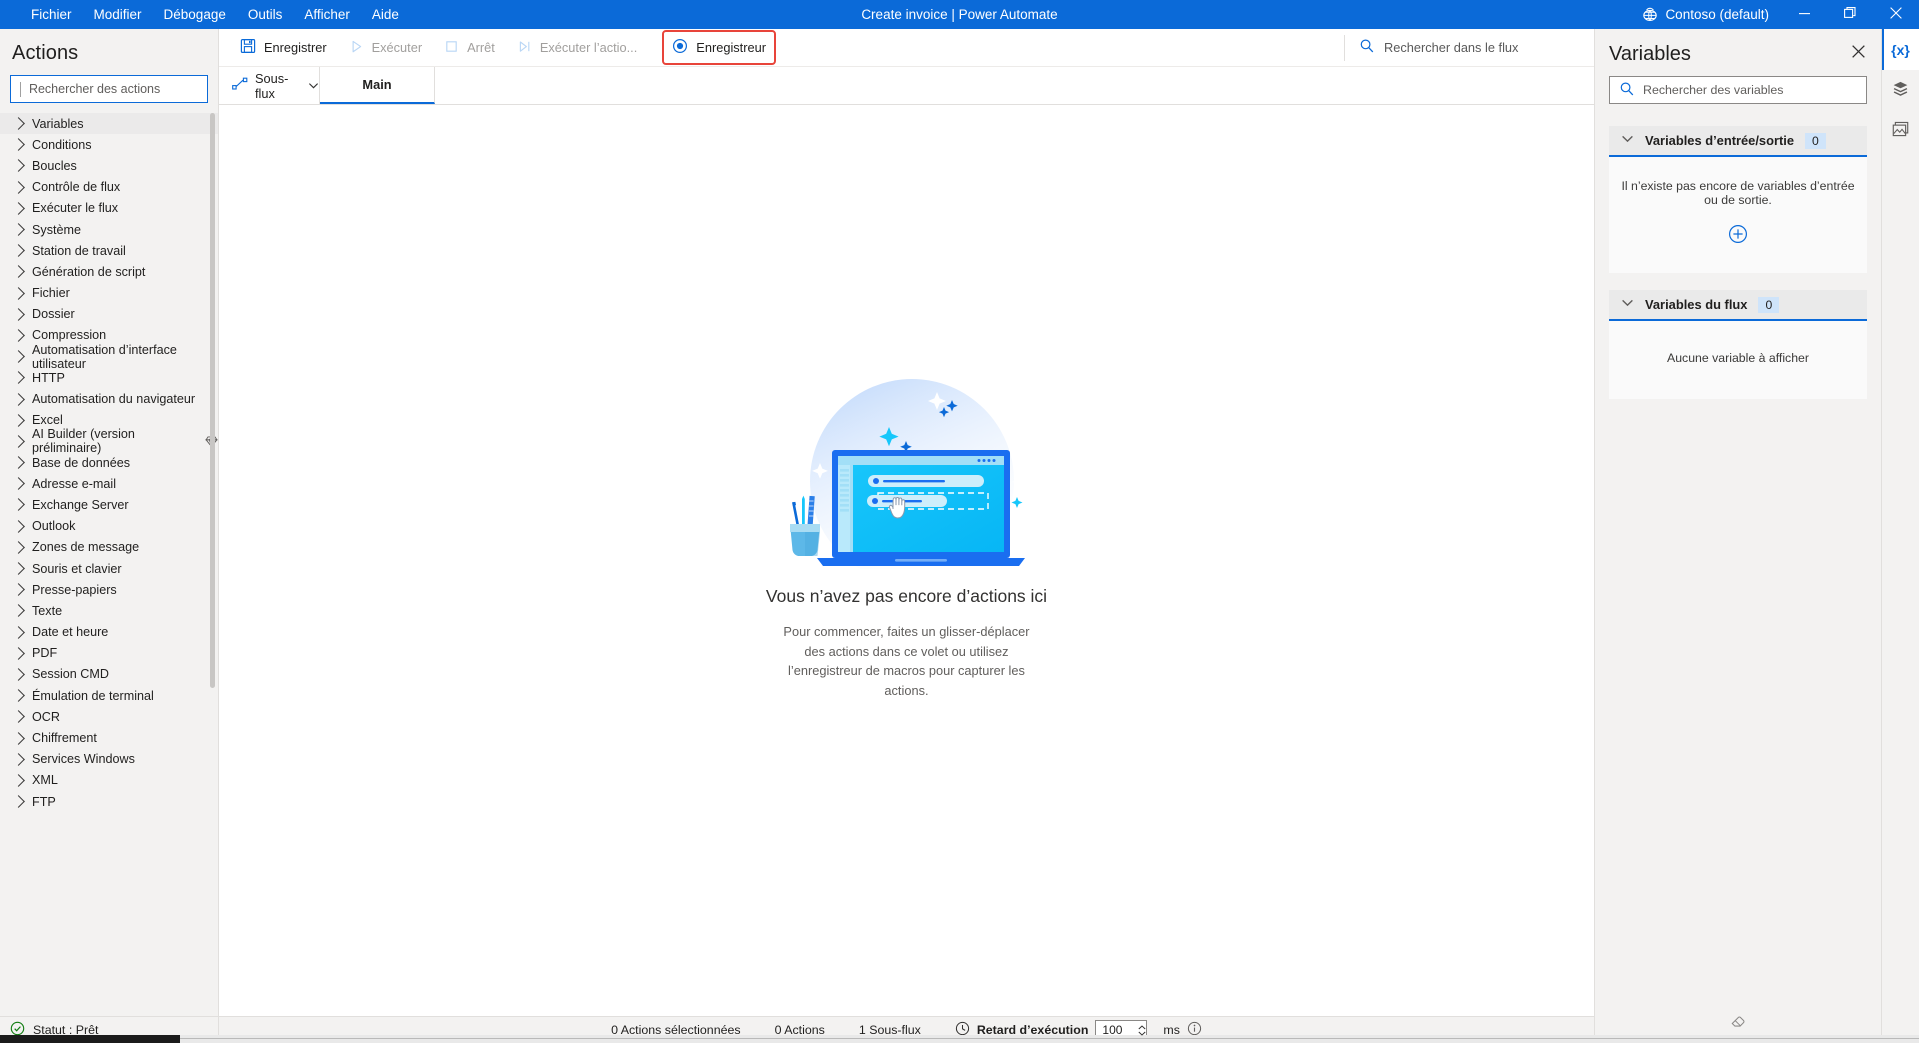 The width and height of the screenshot is (1919, 1043). Describe the element at coordinates (109, 504) in the screenshot. I see `sidebar-item-exchange-server: Exchange Server` at that location.